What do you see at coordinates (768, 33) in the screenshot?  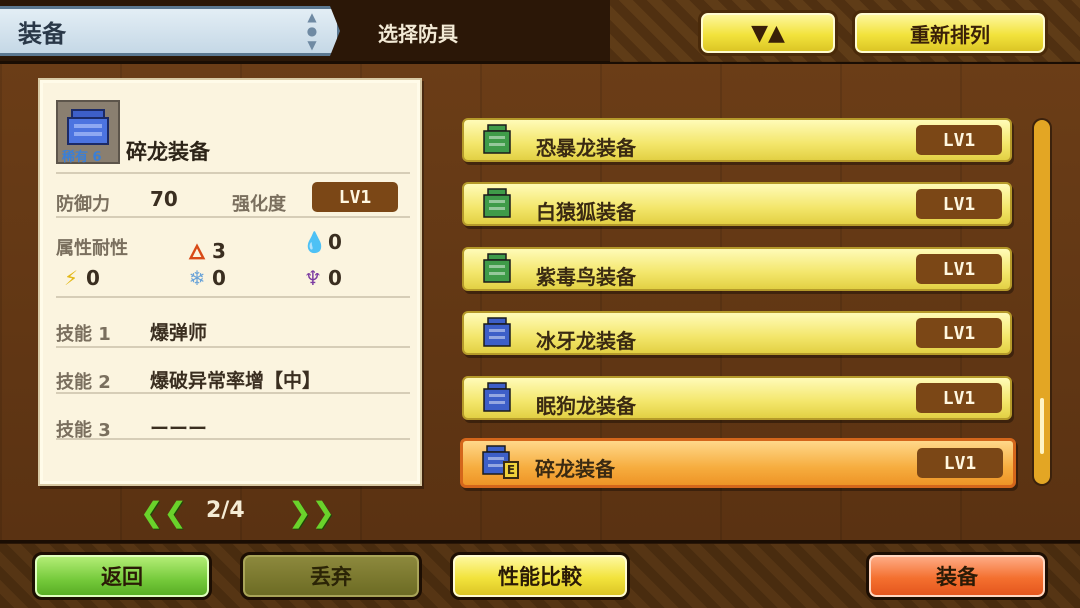 I see `sort-button: ▼▲` at bounding box center [768, 33].